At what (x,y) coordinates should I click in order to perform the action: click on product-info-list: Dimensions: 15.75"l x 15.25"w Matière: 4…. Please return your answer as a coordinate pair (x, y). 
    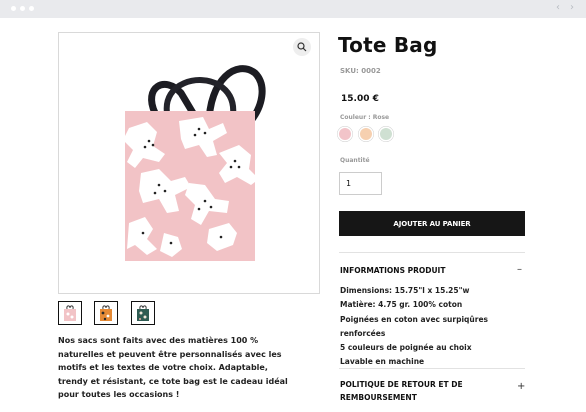
    Looking at the image, I should click on (435, 327).